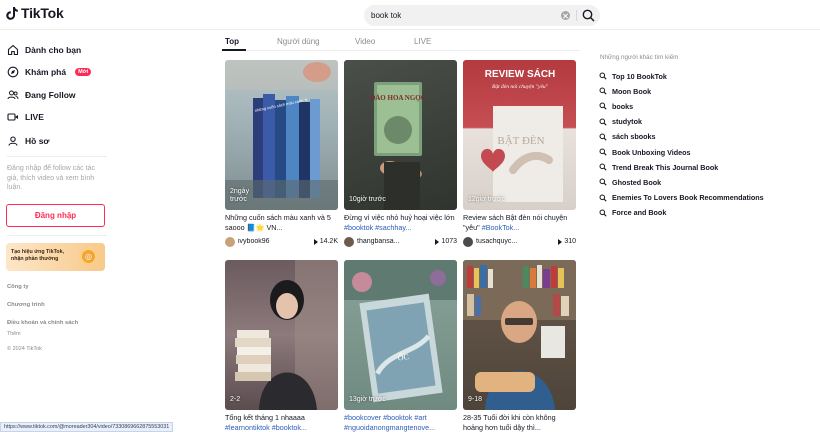 The image size is (820, 432). What do you see at coordinates (50, 95) in the screenshot?
I see `nav-following-label: Đang Follow` at bounding box center [50, 95].